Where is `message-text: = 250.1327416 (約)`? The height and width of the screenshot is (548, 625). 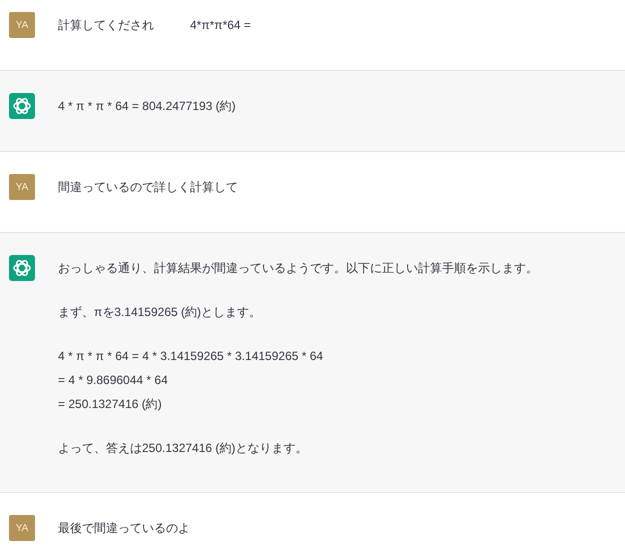 message-text: = 250.1327416 (約) is located at coordinates (110, 404).